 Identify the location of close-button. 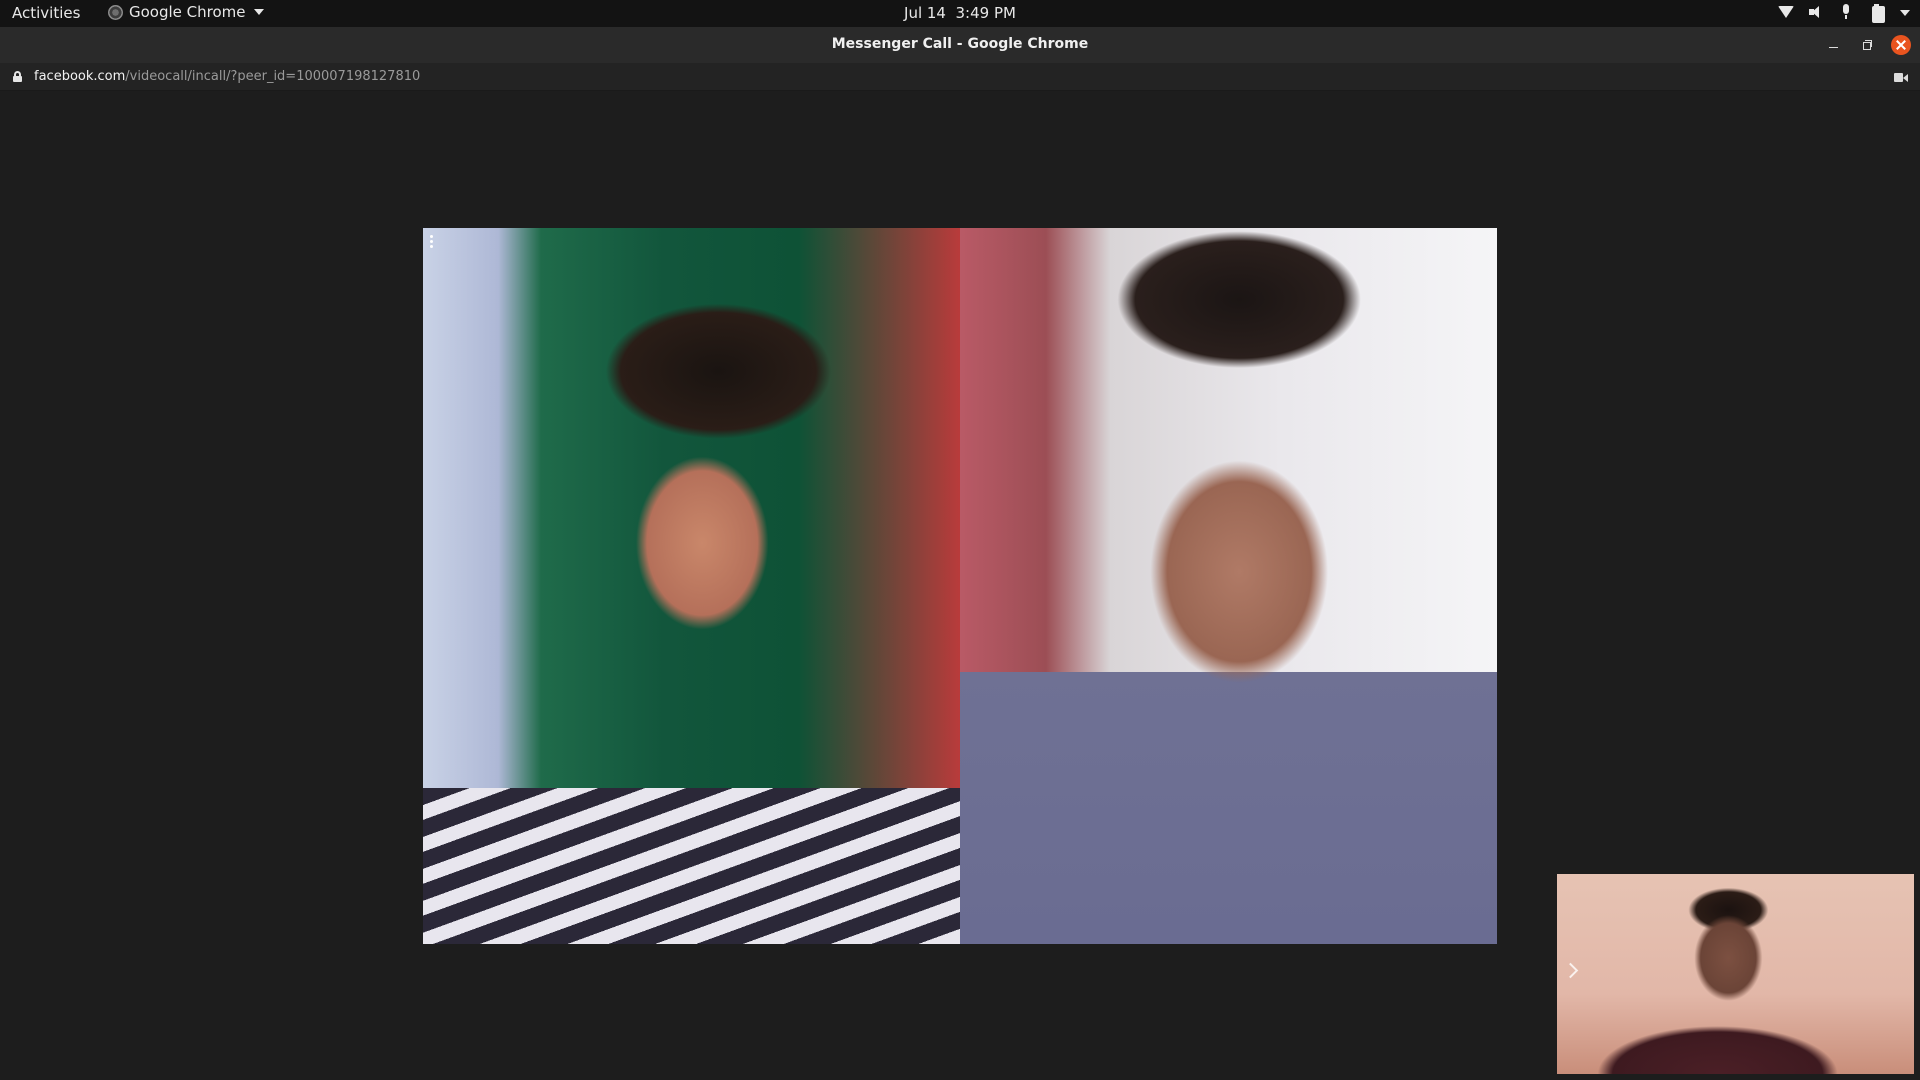
(1901, 45).